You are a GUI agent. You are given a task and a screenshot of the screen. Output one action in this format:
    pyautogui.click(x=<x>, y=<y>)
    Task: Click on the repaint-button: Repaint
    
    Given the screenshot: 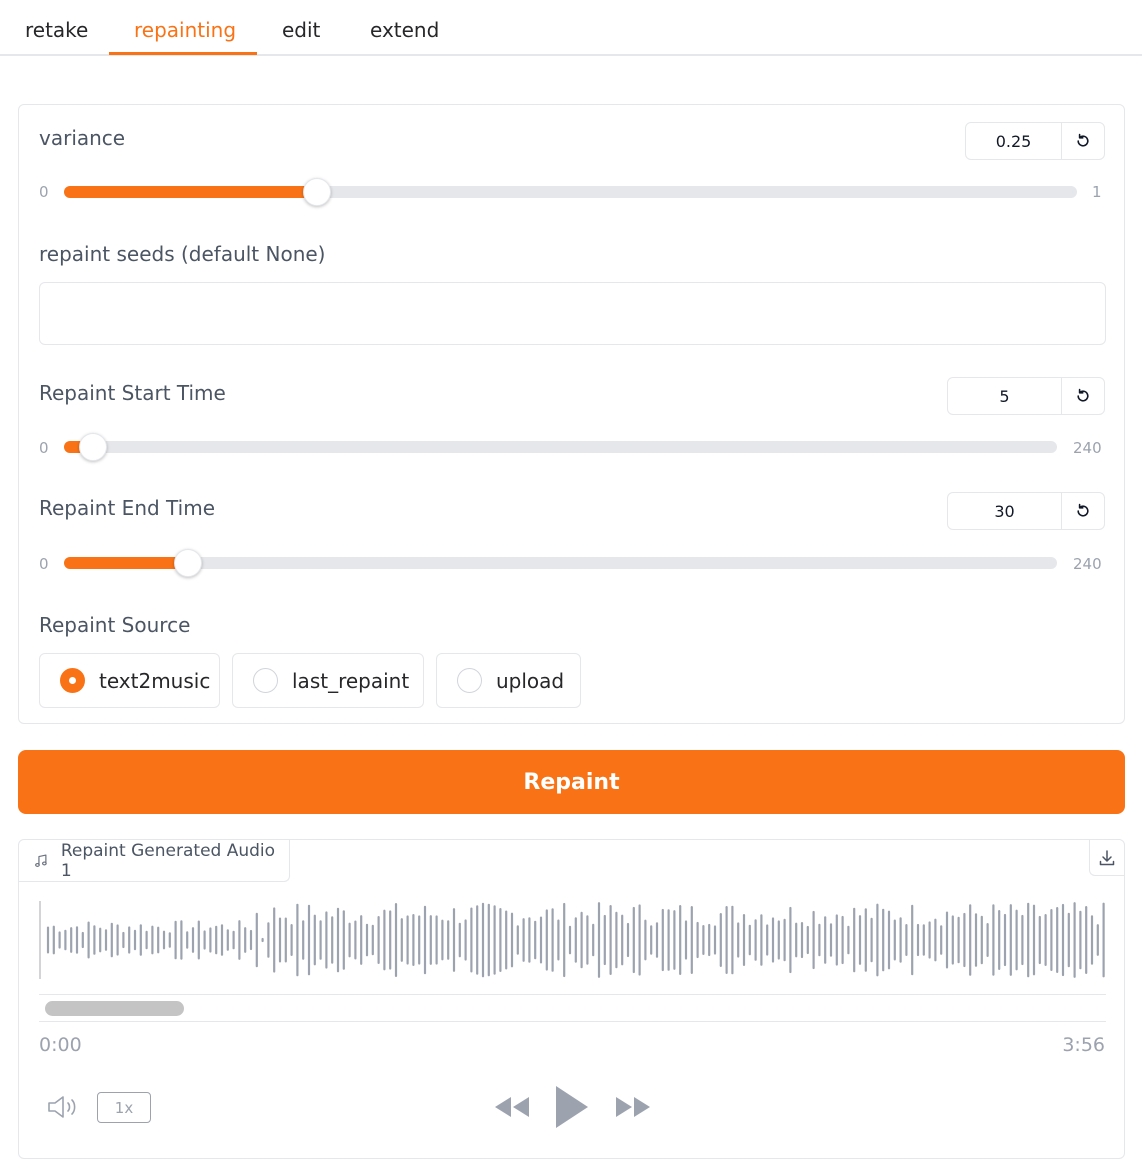 What is the action you would take?
    pyautogui.click(x=571, y=782)
    